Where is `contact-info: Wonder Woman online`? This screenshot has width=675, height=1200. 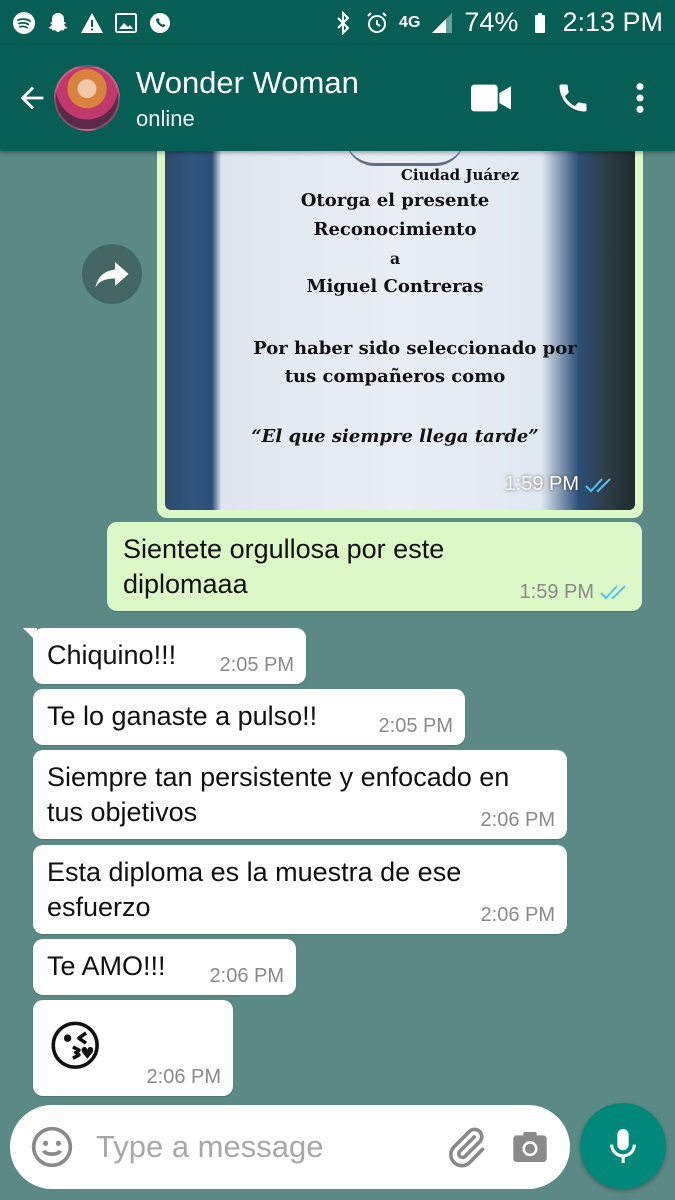
contact-info: Wonder Woman online is located at coordinates (247, 98).